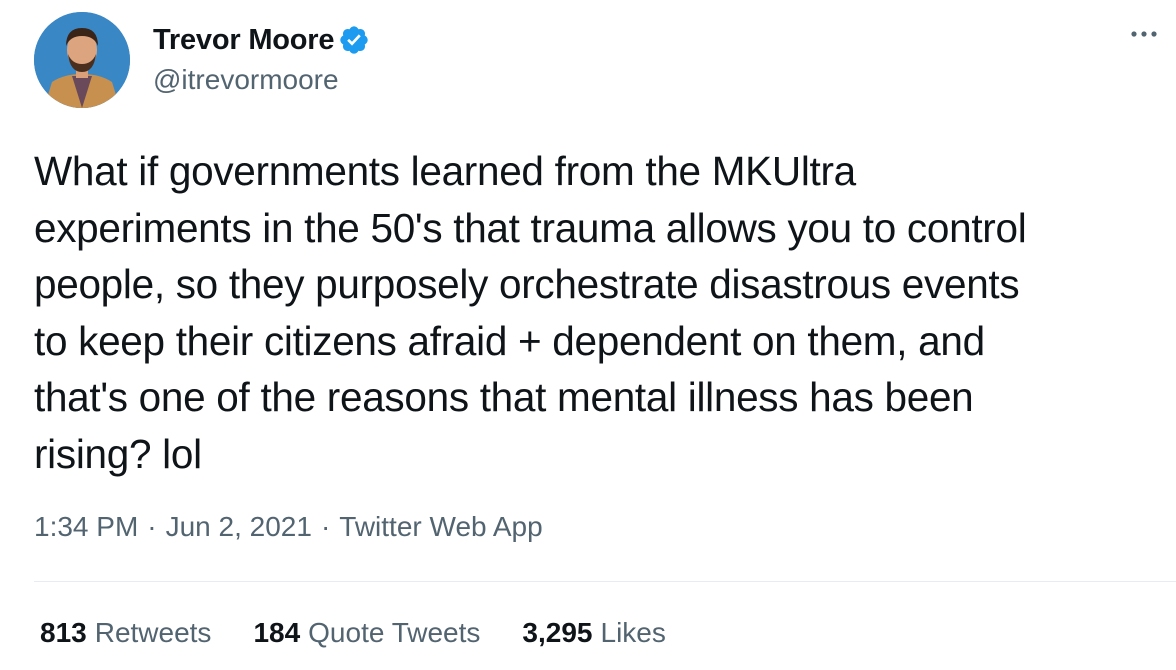 This screenshot has height=670, width=1176. What do you see at coordinates (557, 632) in the screenshot?
I see `likes-count: 3,295` at bounding box center [557, 632].